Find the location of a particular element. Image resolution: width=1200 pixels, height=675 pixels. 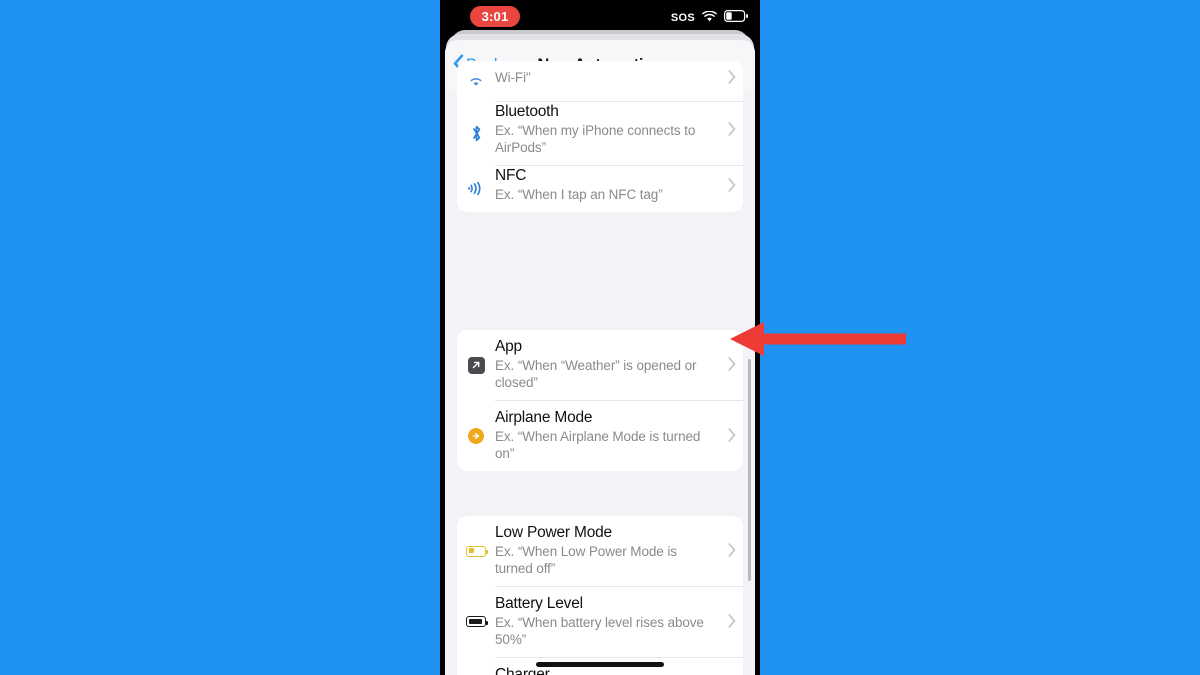

recording-time-pill: 3:01 is located at coordinates (495, 16).